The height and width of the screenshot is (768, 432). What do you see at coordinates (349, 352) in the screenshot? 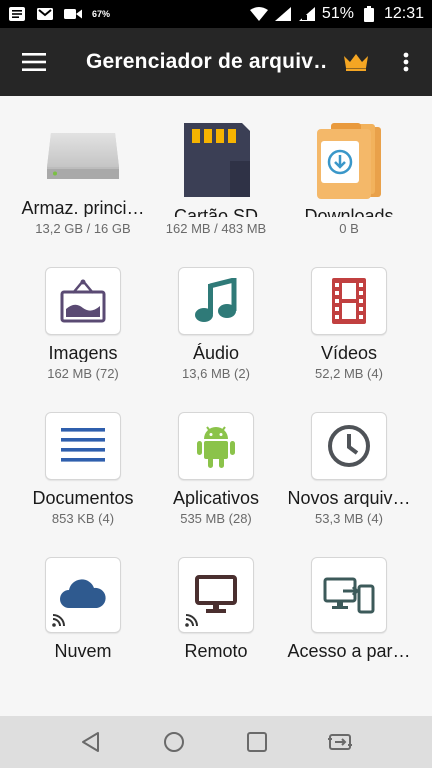
I see `tile-label: Vídeos` at bounding box center [349, 352].